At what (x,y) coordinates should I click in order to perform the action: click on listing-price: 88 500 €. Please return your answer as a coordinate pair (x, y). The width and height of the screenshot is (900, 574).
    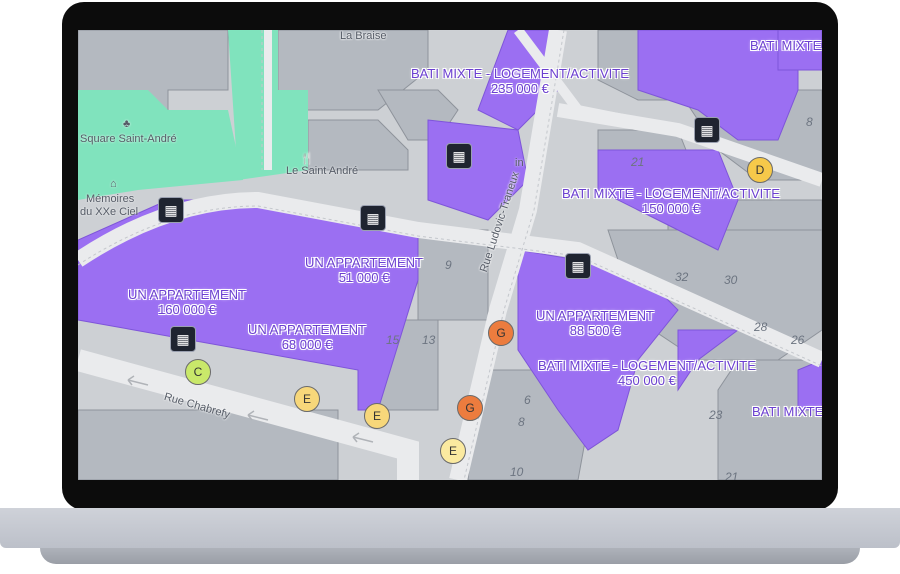
    Looking at the image, I should click on (595, 330).